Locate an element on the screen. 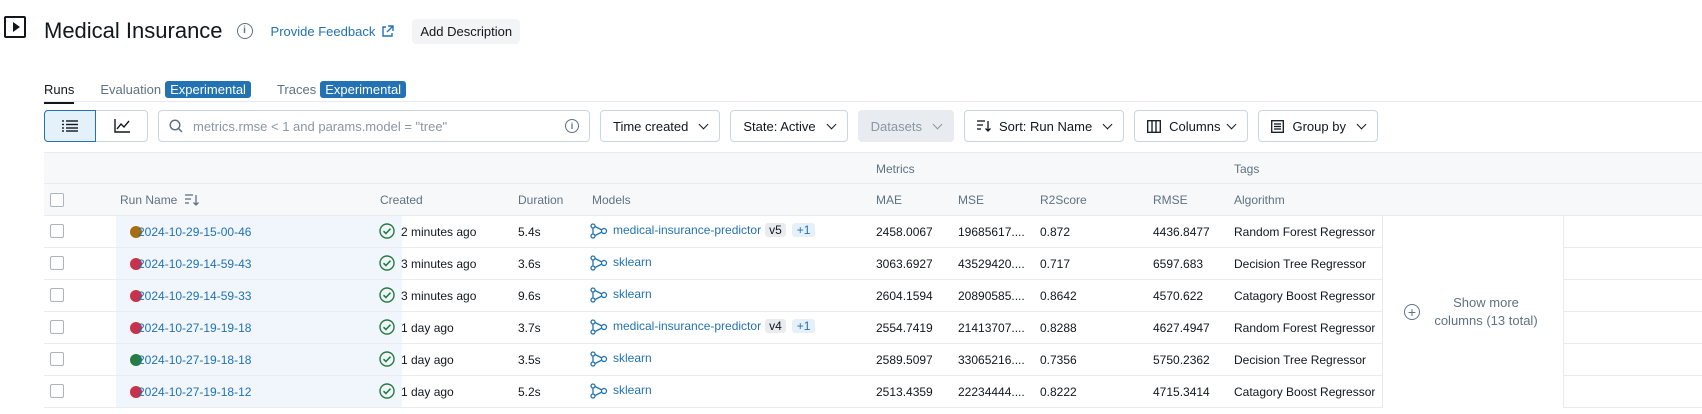  duration-value: 3.7s is located at coordinates (529, 328).